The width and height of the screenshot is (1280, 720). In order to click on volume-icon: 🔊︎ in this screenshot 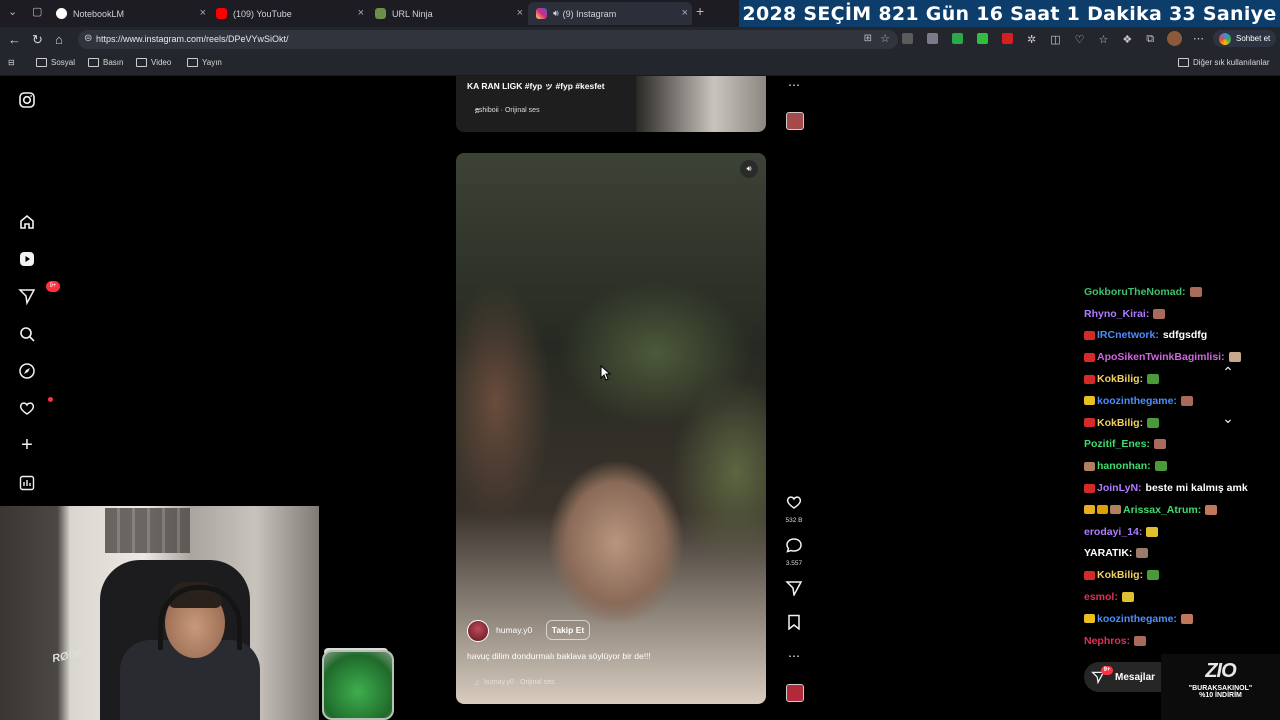, I will do `click(749, 169)`.